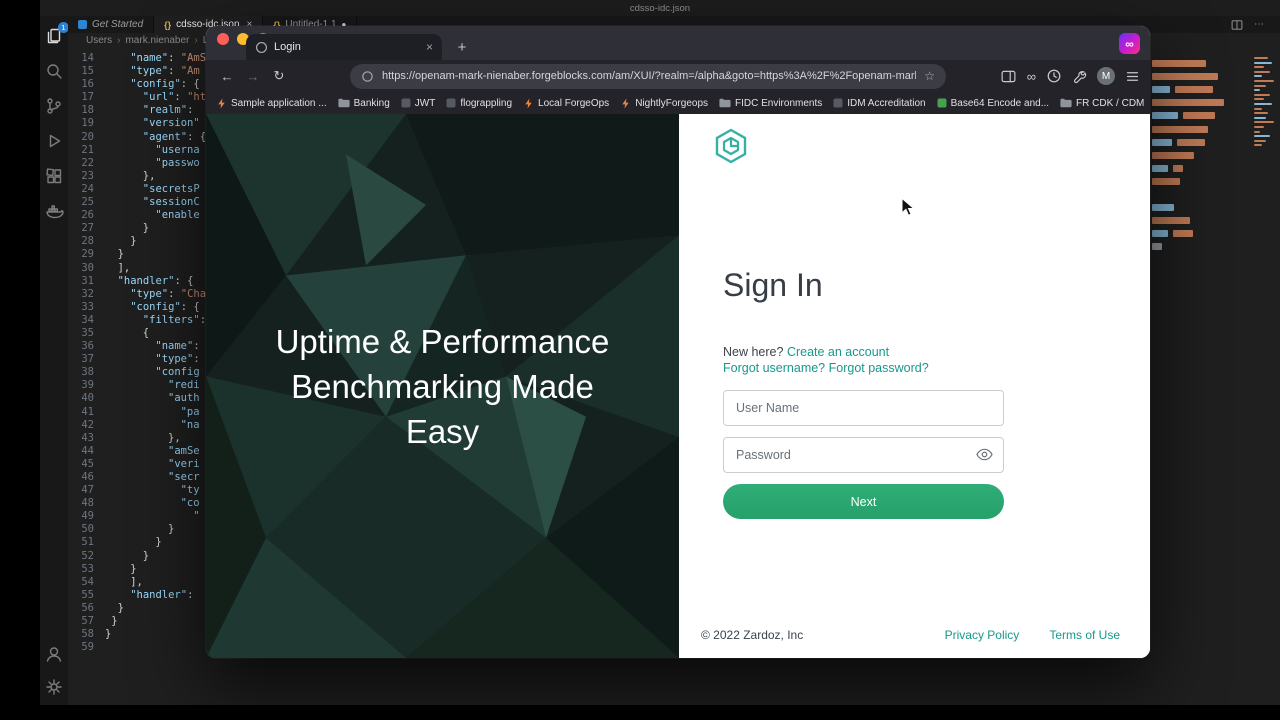 This screenshot has height=720, width=1280. What do you see at coordinates (774, 368) in the screenshot?
I see `forgot-username-link: Forgot username?` at bounding box center [774, 368].